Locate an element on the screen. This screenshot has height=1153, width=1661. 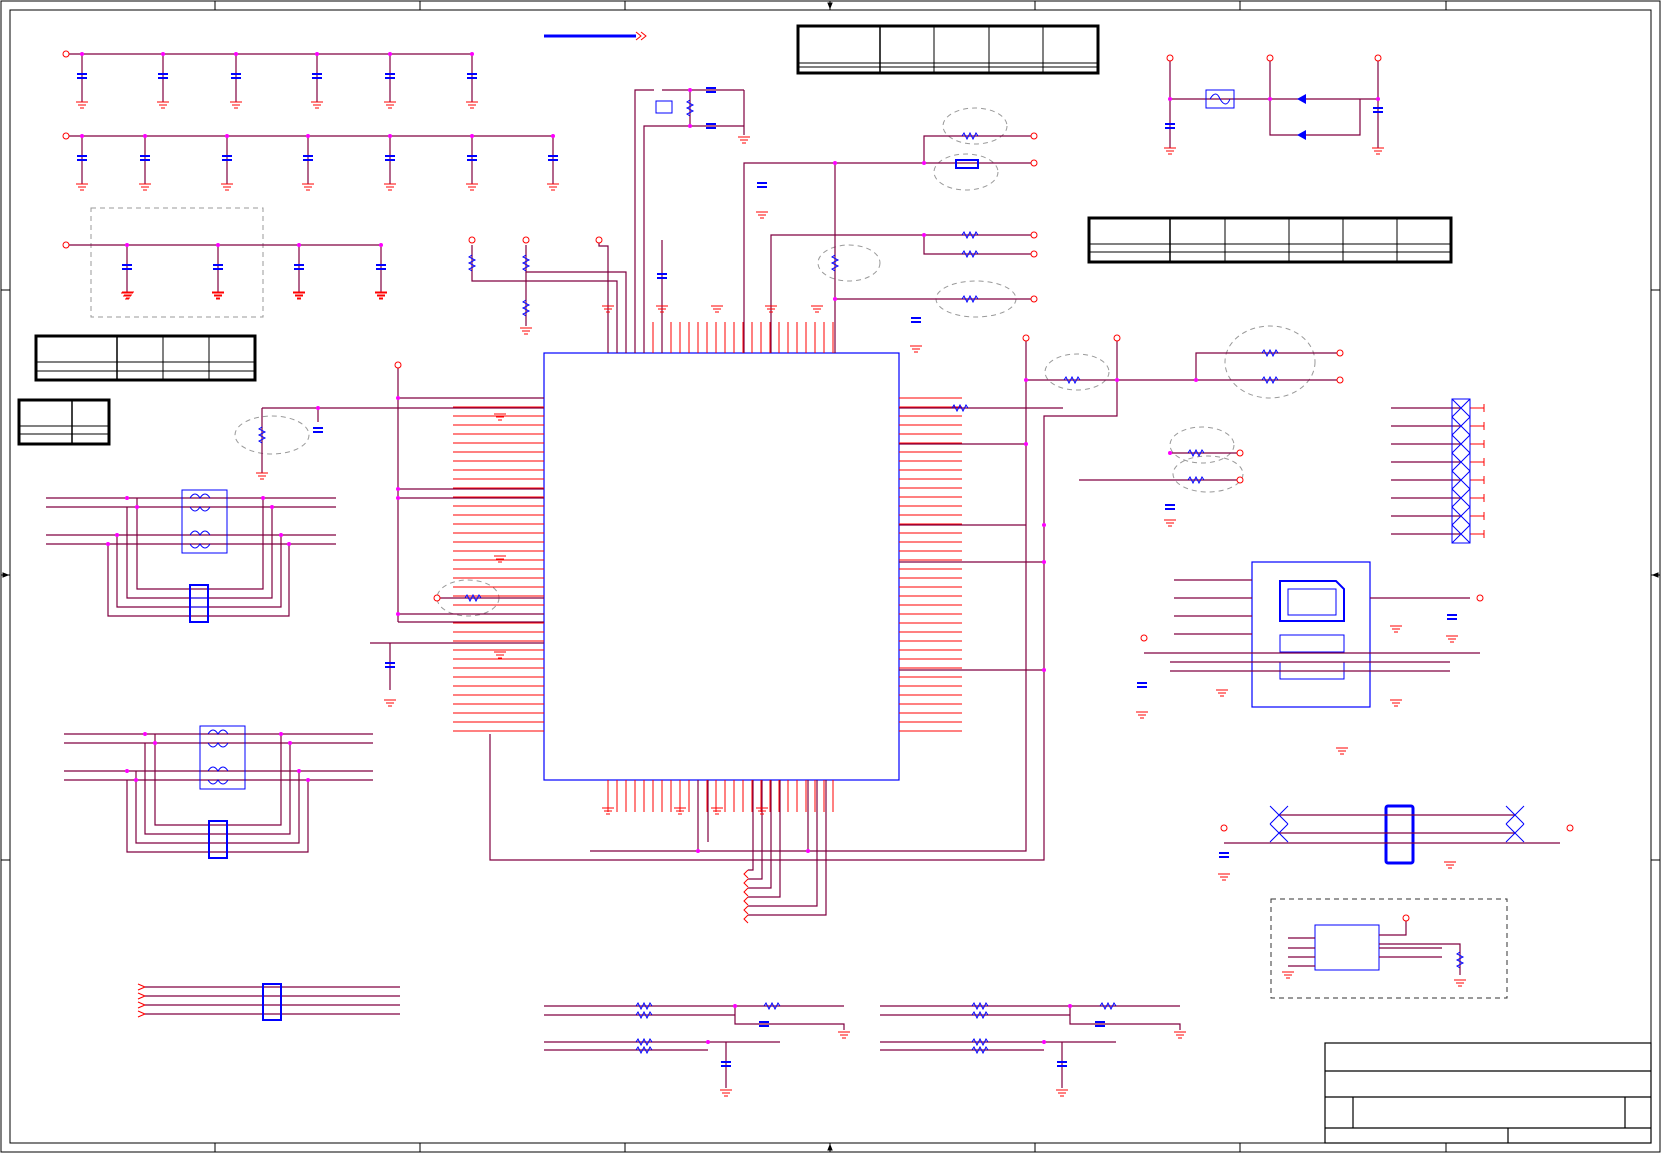
crystal-icon is located at coordinates (664, 107).